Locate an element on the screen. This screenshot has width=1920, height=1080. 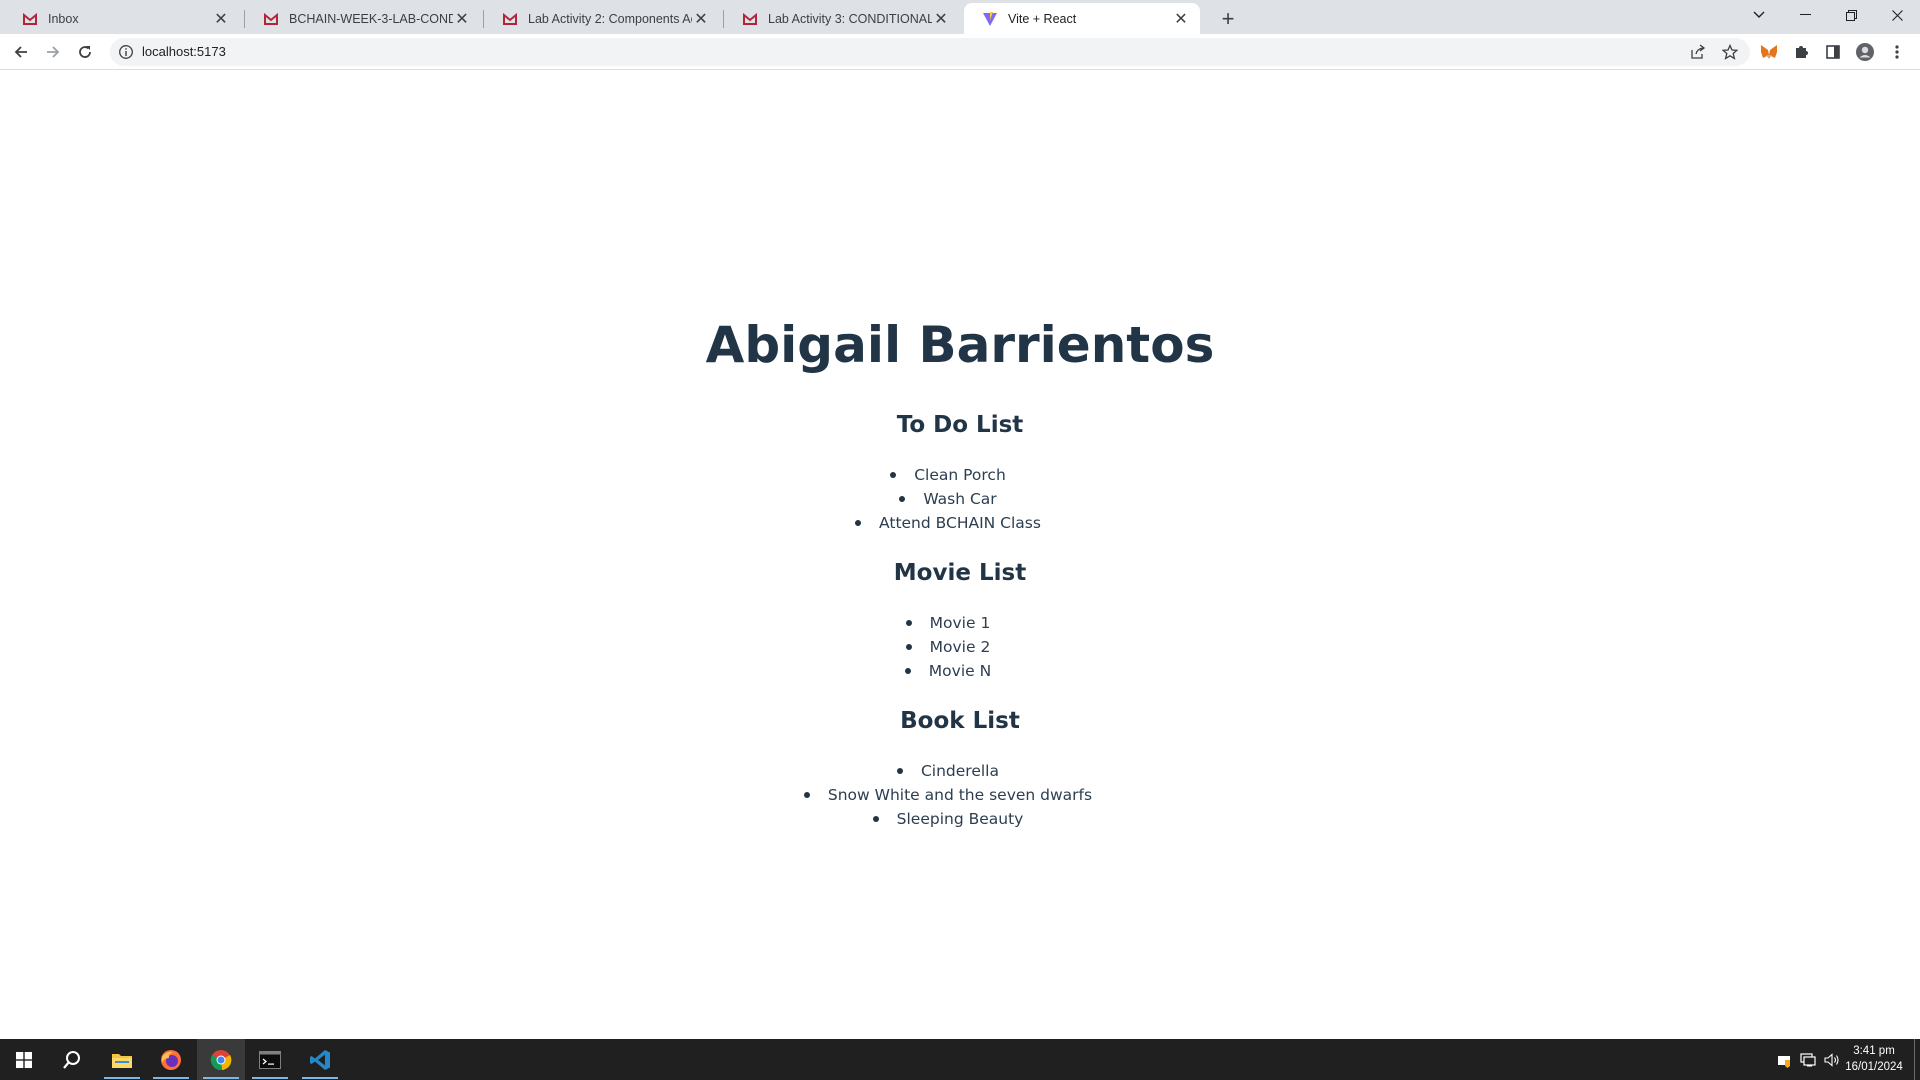
tab-inbox: Inbox ✕ is located at coordinates (122, 18).